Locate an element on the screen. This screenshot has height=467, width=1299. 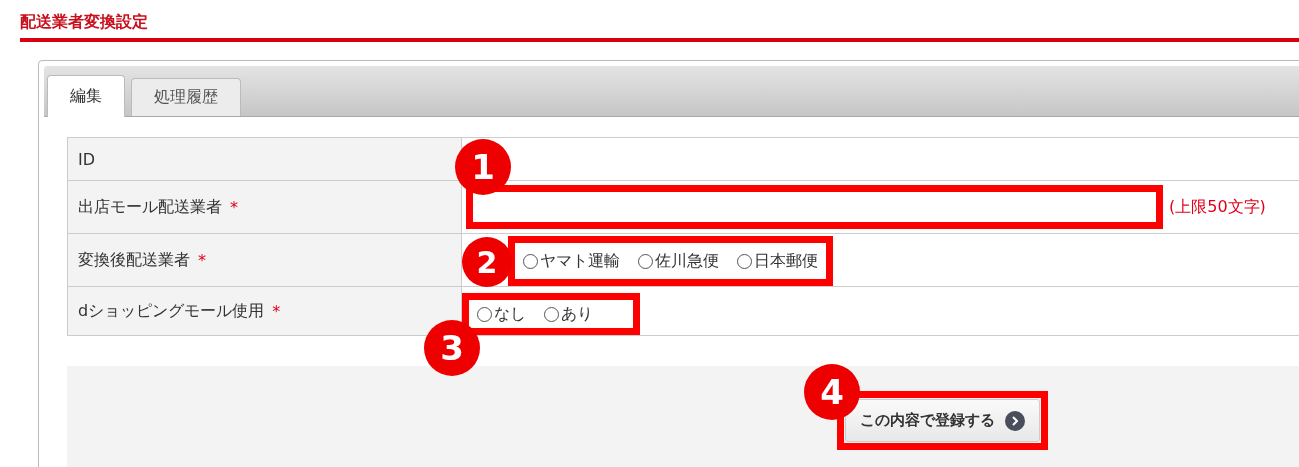
field-label: dショッピングモール使用 is located at coordinates (171, 311).